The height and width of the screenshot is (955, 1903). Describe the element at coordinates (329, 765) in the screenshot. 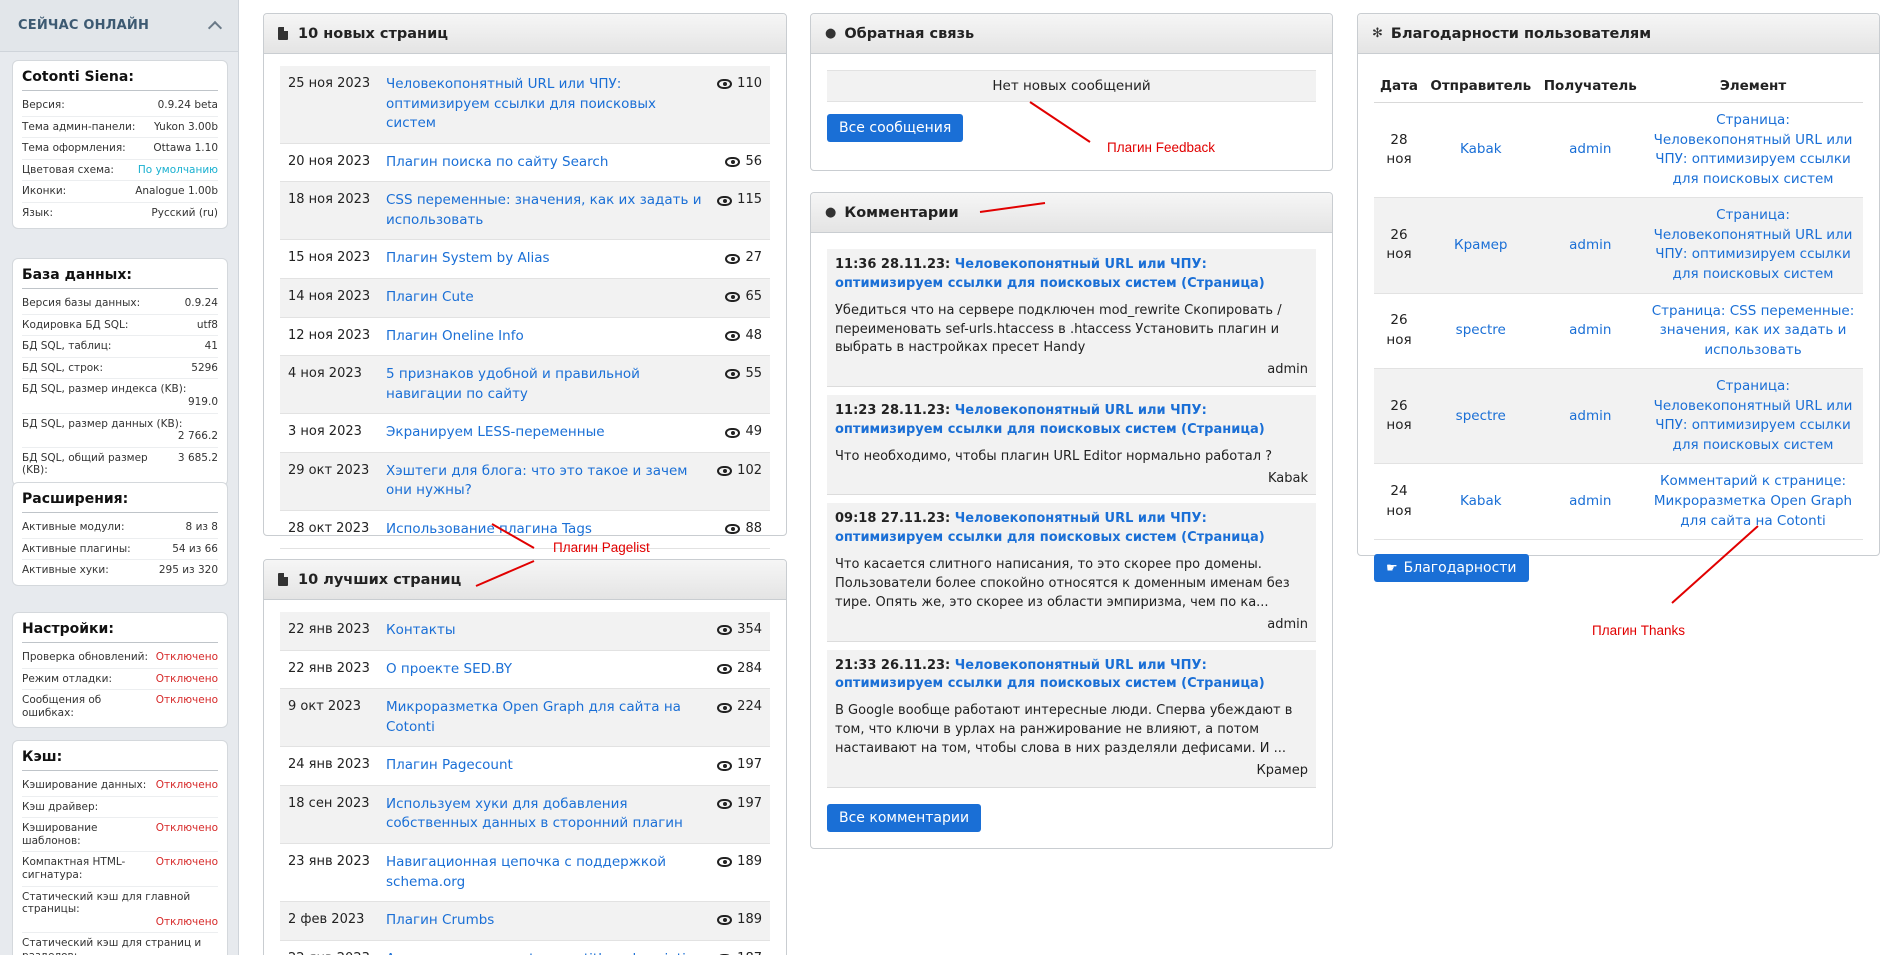

I see `page-date: 24 янв 2023` at that location.